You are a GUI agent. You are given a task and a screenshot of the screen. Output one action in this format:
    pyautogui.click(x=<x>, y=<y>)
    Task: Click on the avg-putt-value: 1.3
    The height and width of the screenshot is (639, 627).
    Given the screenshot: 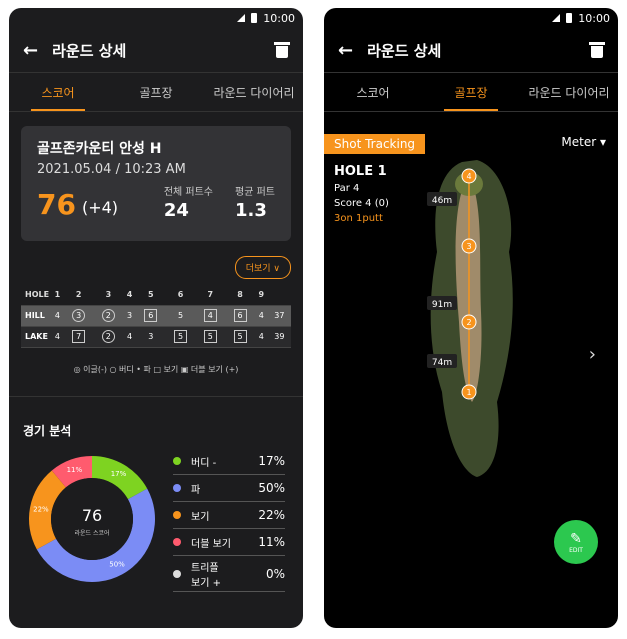 What is the action you would take?
    pyautogui.click(x=251, y=210)
    